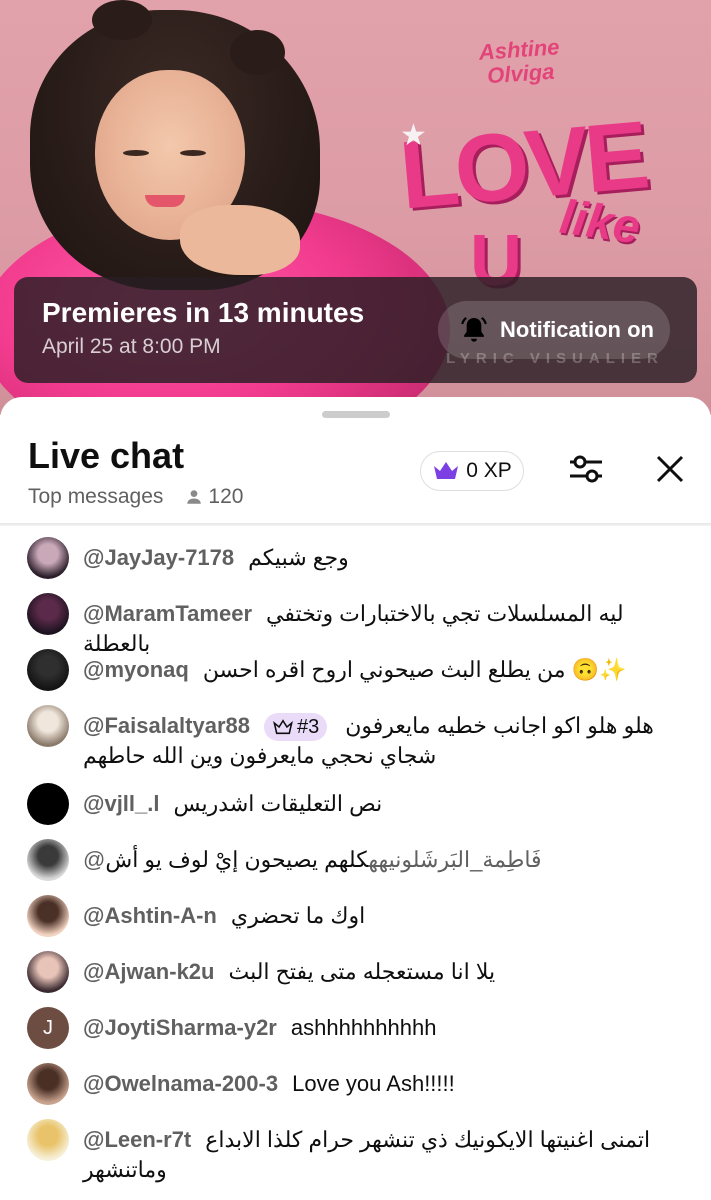 This screenshot has width=711, height=1200. Describe the element at coordinates (131, 346) in the screenshot. I see `premiere-date: April 25 at 8:00 PM` at that location.